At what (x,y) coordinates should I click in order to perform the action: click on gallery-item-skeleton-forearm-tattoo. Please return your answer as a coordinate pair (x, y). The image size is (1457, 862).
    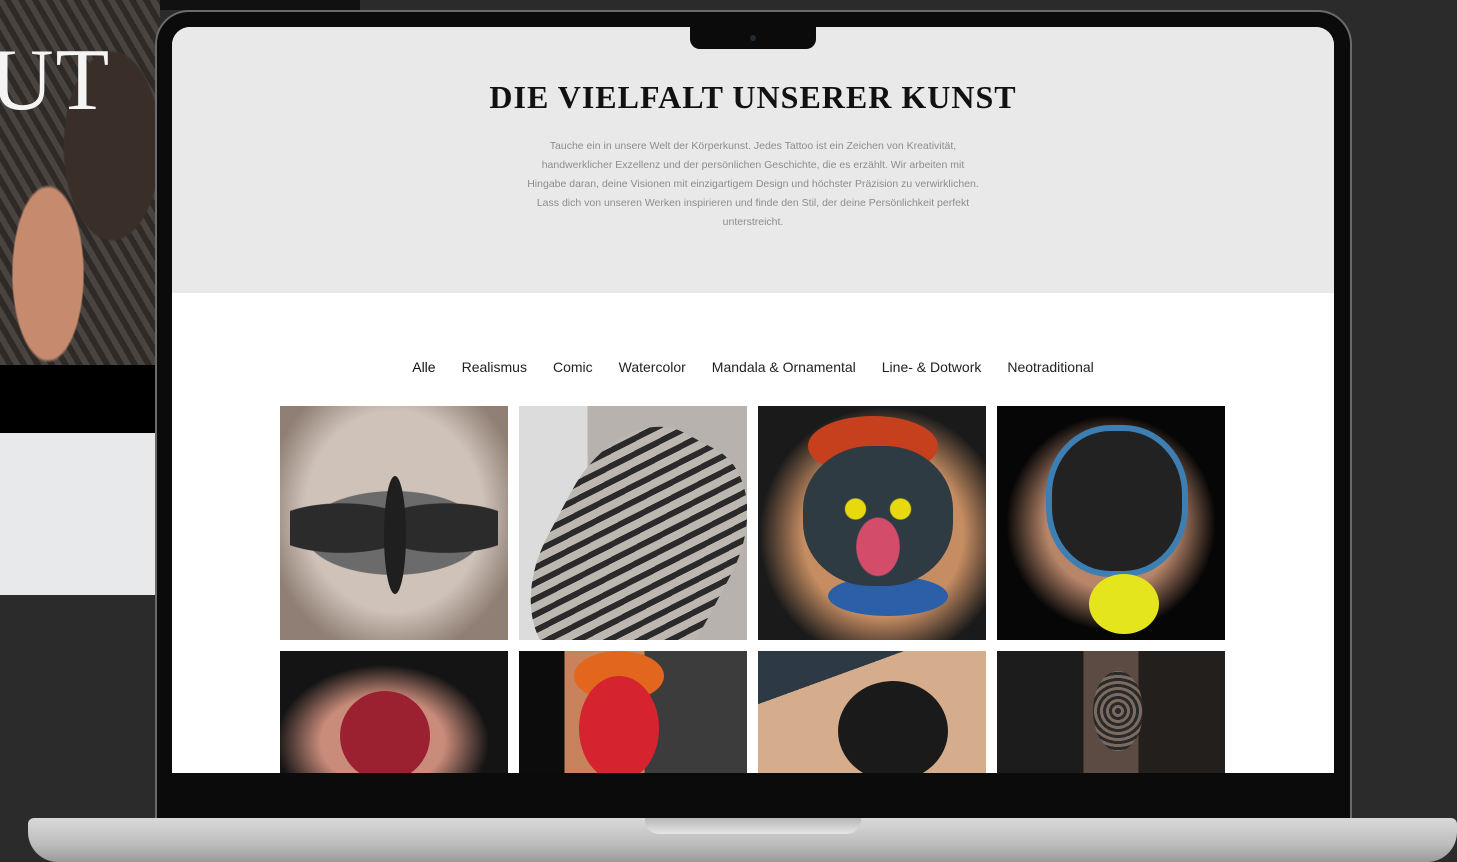
    Looking at the image, I should click on (633, 523).